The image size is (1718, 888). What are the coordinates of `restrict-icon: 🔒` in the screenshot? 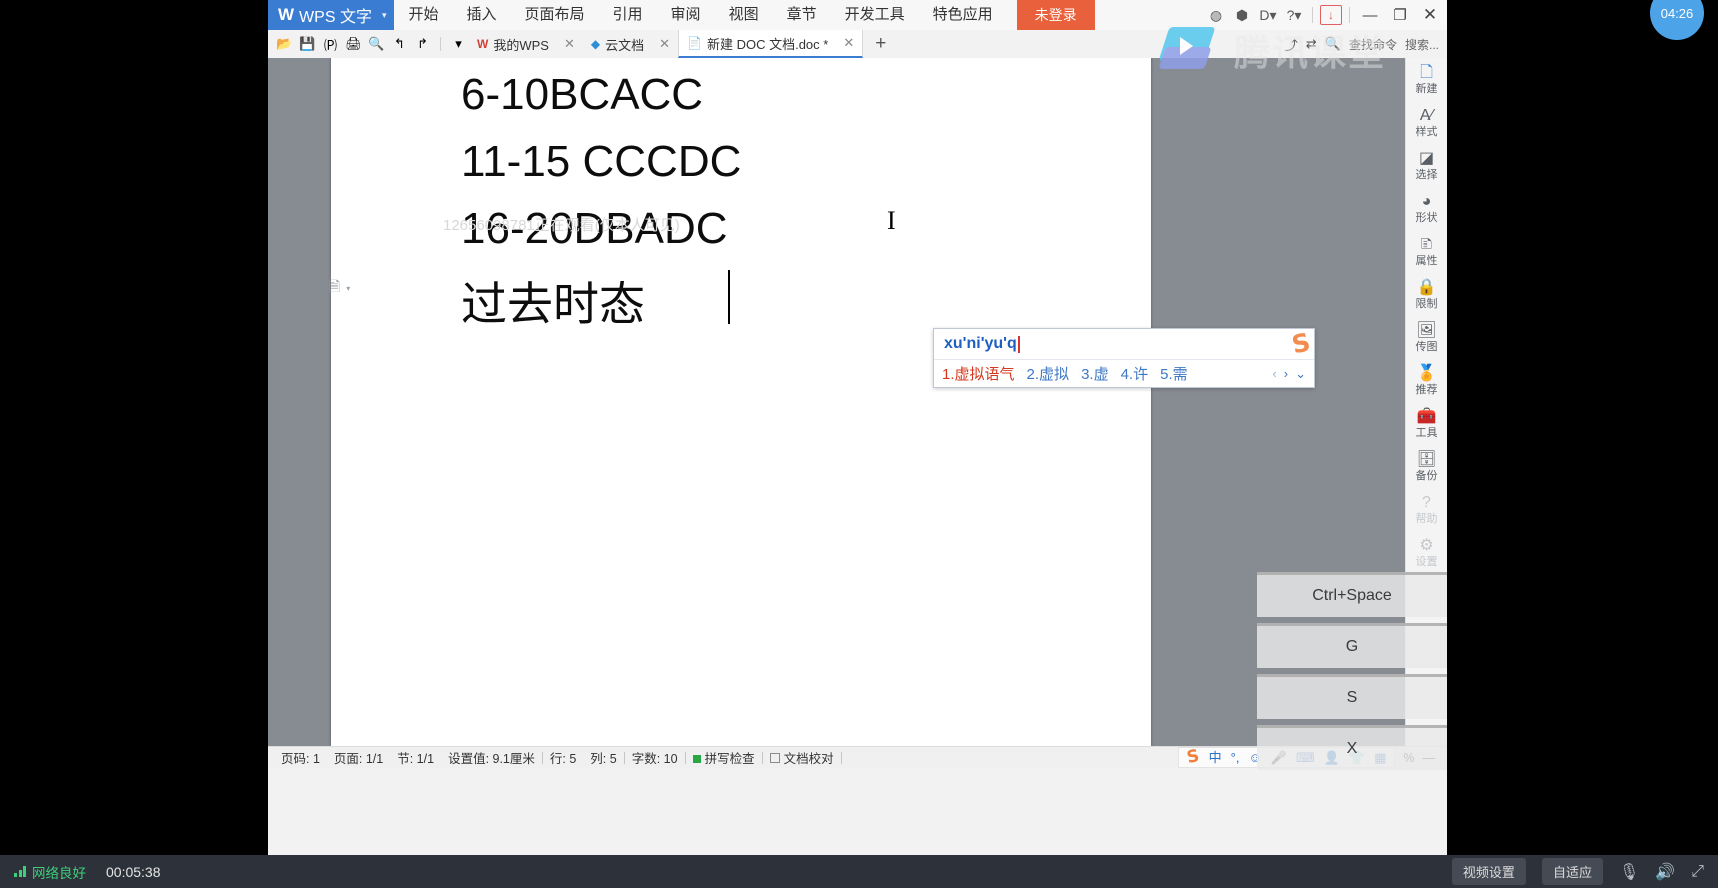 It's located at (1426, 287).